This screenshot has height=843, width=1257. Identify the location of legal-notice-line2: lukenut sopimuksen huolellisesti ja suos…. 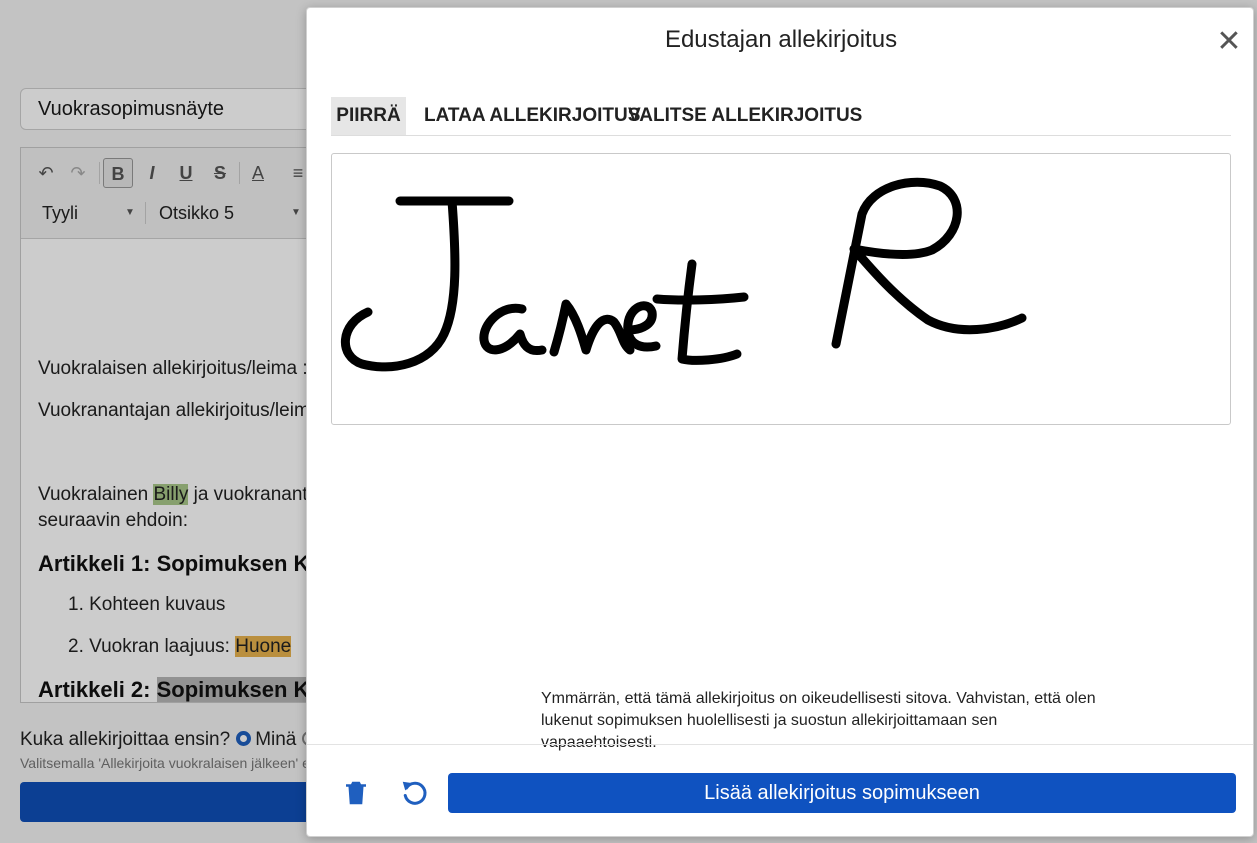
(769, 731).